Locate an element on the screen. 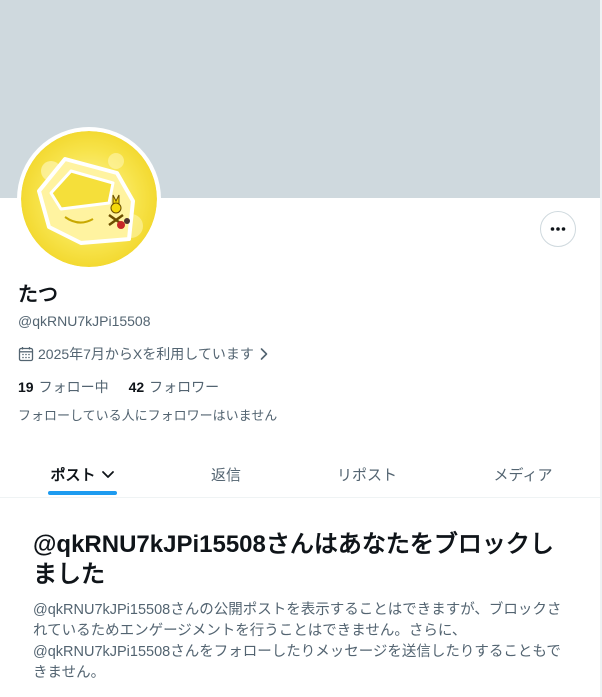 Image resolution: width=602 pixels, height=697 pixels. tab-media-label: メディア is located at coordinates (523, 475).